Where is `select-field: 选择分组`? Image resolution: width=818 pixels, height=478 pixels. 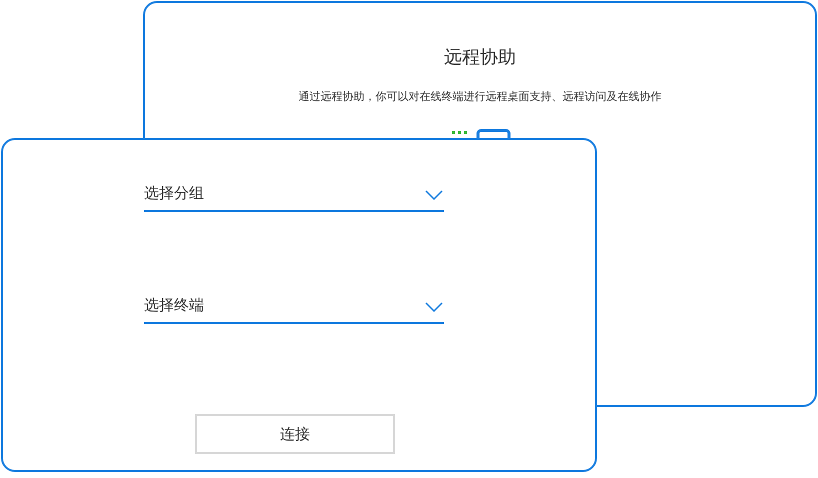
select-field: 选择分组 is located at coordinates (294, 194).